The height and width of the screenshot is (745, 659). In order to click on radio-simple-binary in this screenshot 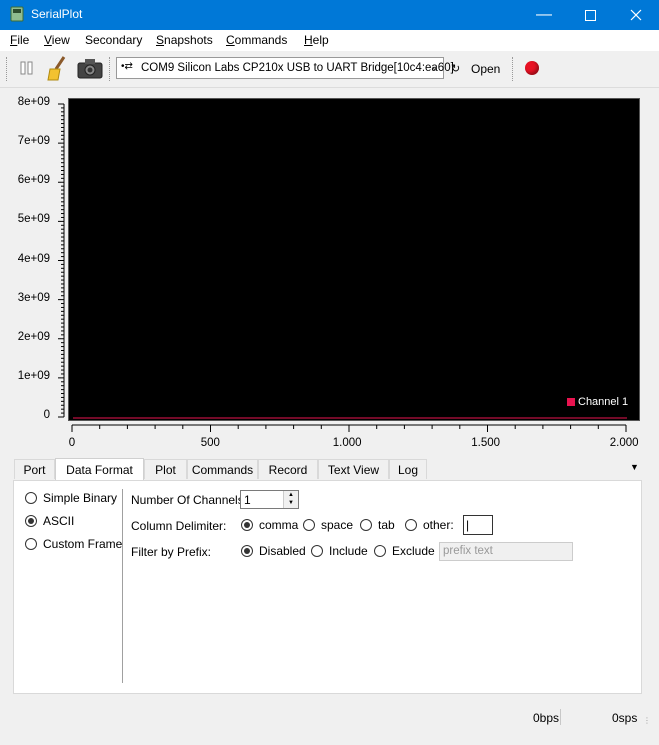, I will do `click(31, 498)`.